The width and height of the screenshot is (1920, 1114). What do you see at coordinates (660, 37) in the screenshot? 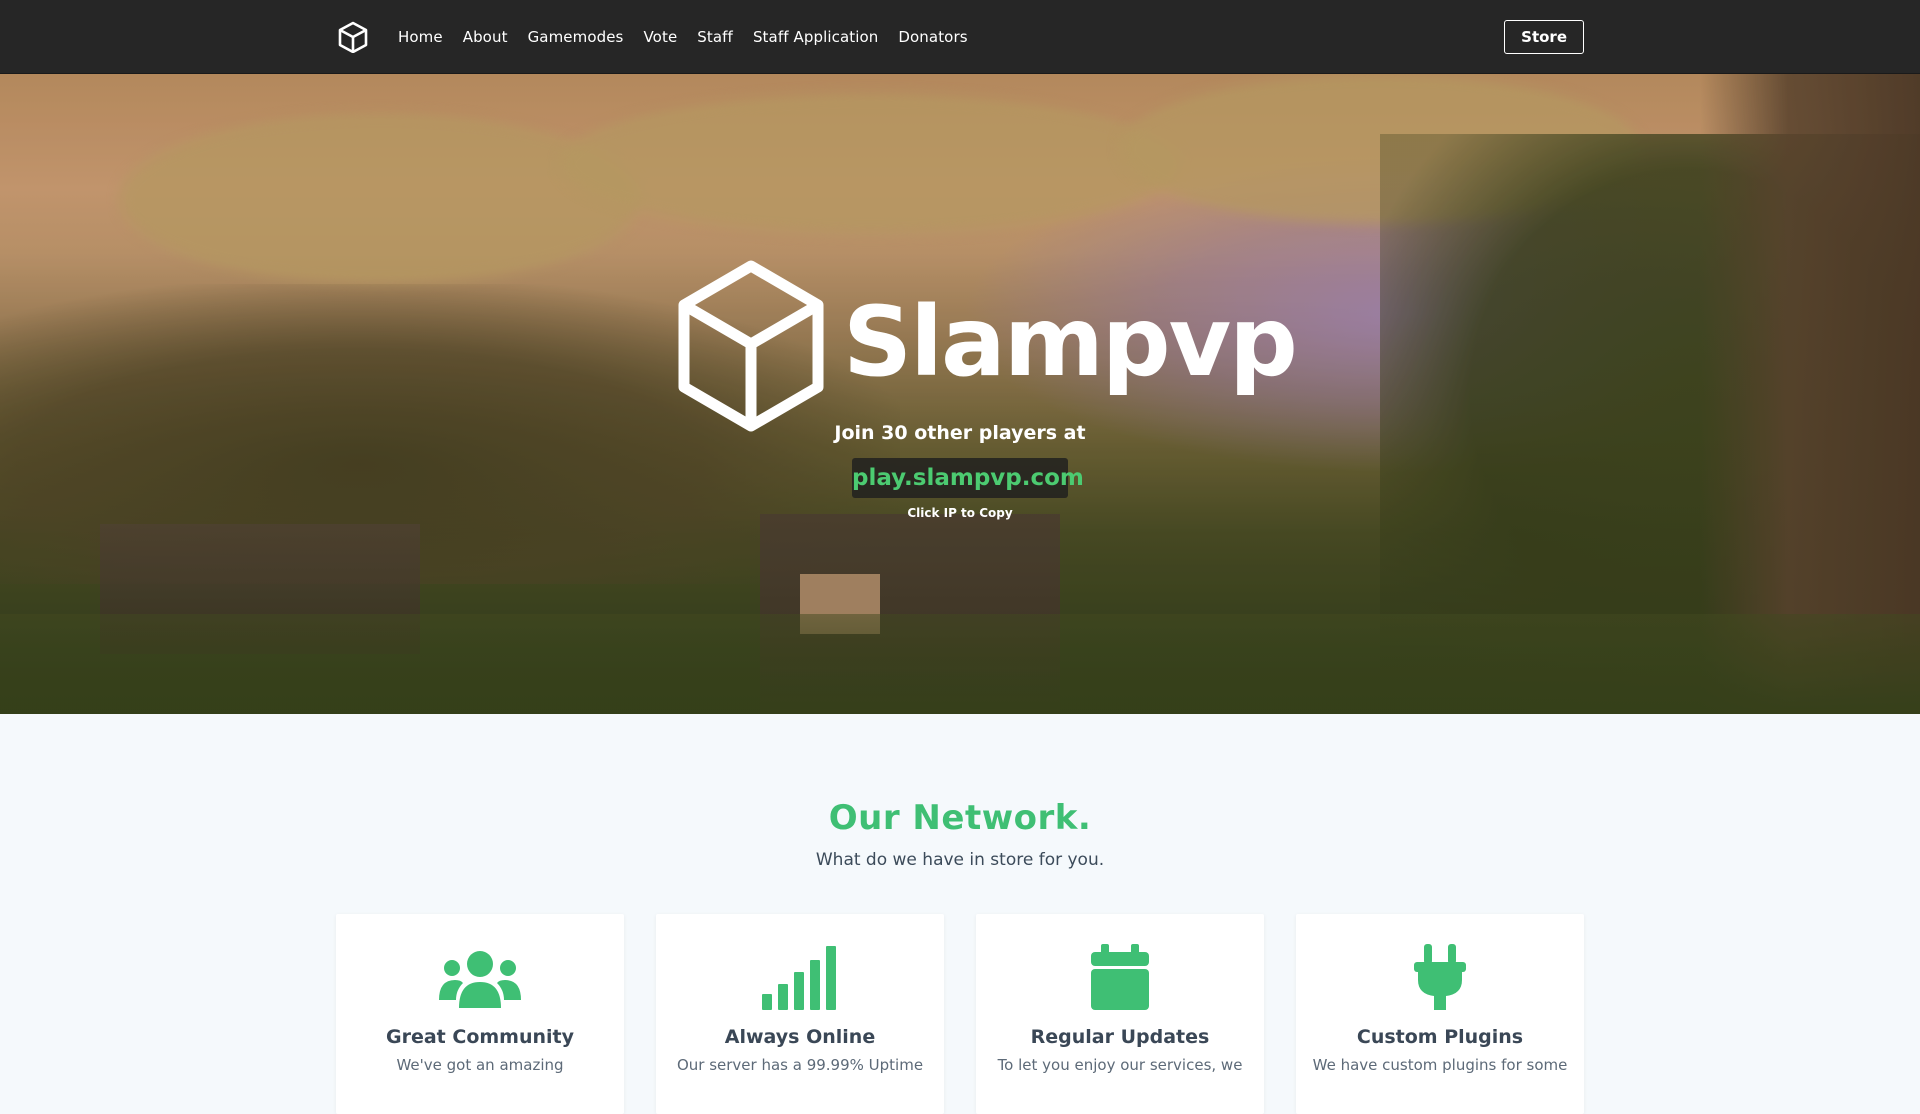
I see `nav-link-vote: Vote` at bounding box center [660, 37].